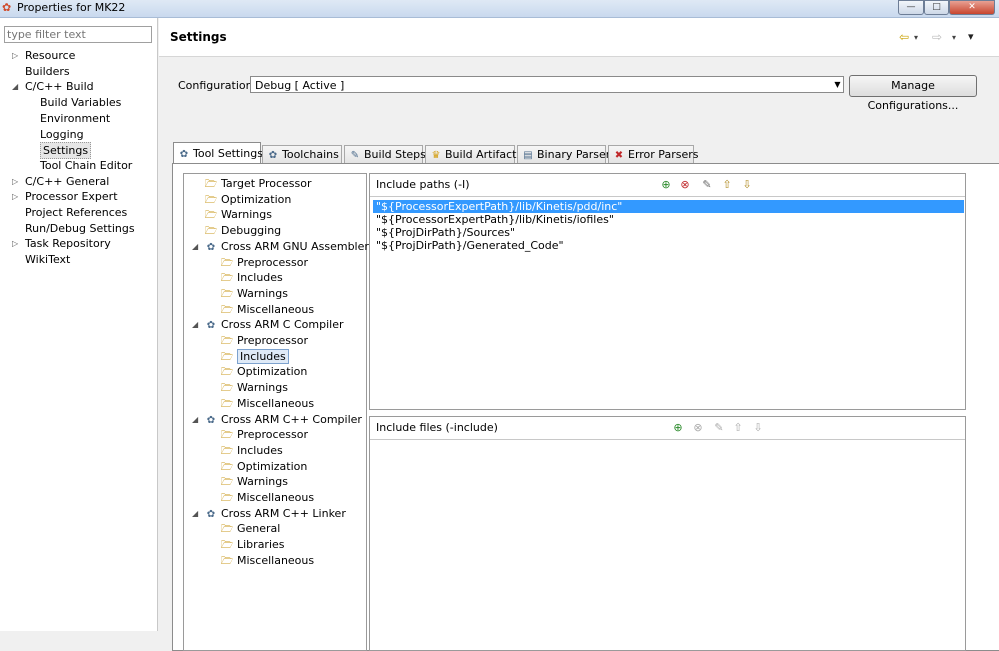  What do you see at coordinates (904, 37) in the screenshot?
I see `back-arrow-icon: ⇦` at bounding box center [904, 37].